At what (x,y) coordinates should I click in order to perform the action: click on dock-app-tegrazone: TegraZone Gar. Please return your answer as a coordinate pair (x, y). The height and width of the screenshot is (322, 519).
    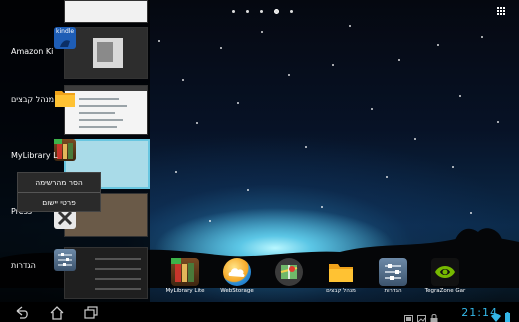
    Looking at the image, I should click on (445, 276).